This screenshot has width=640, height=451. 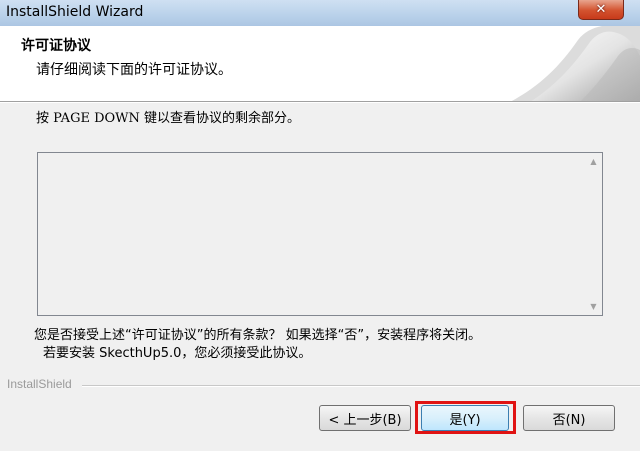 I want to click on no-button: 否(N), so click(x=569, y=418).